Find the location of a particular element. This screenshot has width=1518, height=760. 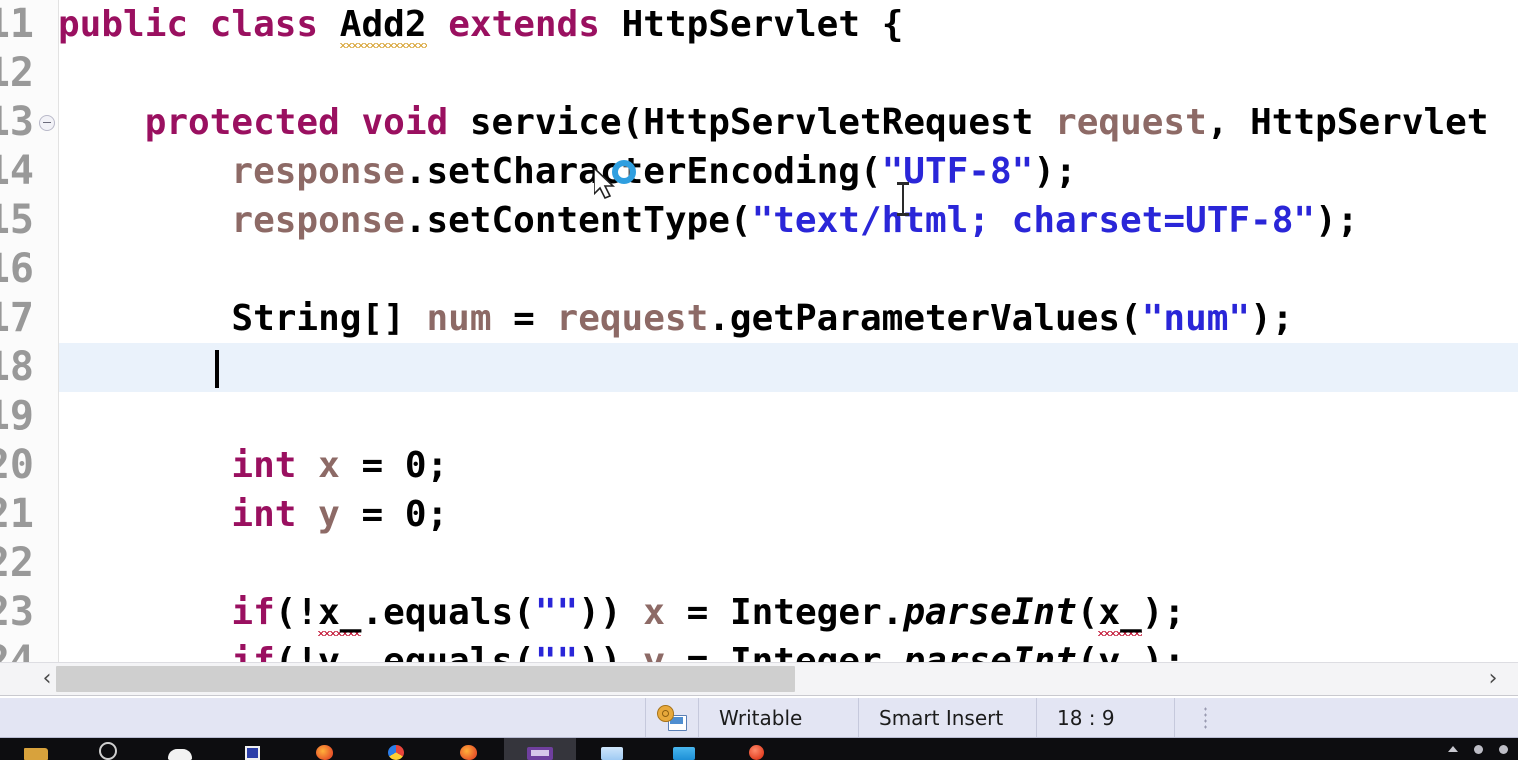

line-number: 24 is located at coordinates (17, 650).